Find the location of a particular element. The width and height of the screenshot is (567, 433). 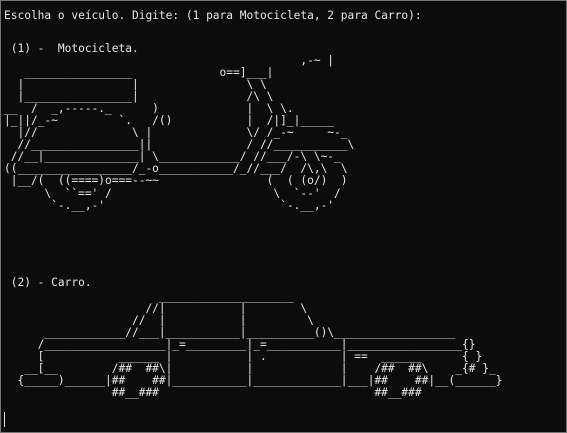

text-cursor is located at coordinates (4, 419).